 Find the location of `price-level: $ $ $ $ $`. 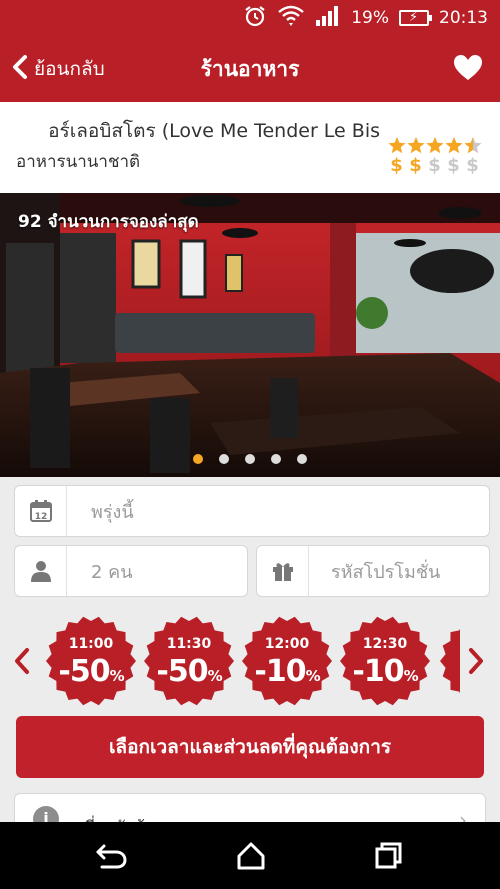

price-level: $ $ $ $ $ is located at coordinates (435, 166).